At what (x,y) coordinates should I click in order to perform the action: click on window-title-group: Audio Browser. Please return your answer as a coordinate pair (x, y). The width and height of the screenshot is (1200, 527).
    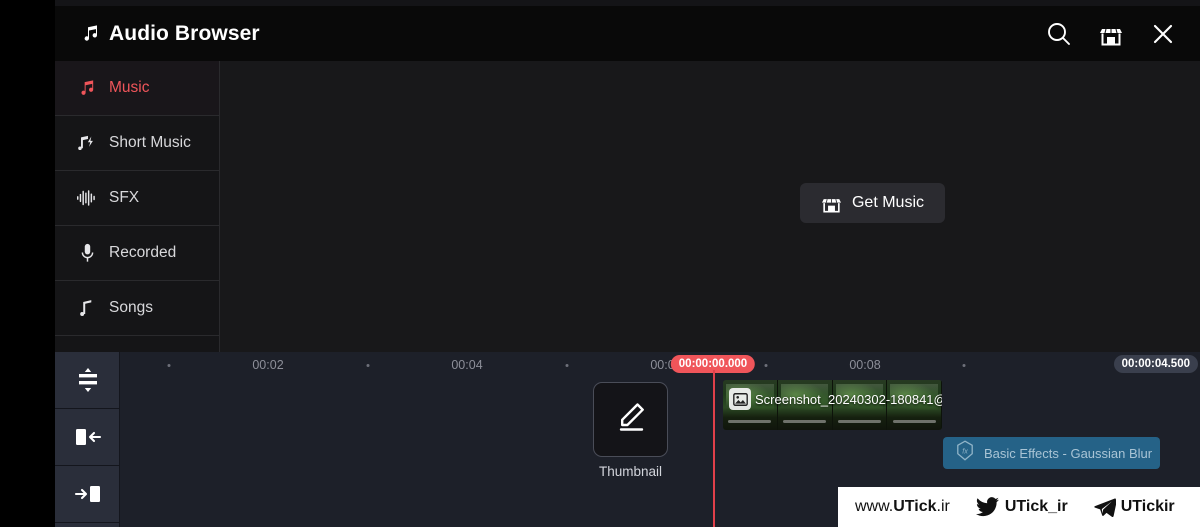
    Looking at the image, I should click on (171, 34).